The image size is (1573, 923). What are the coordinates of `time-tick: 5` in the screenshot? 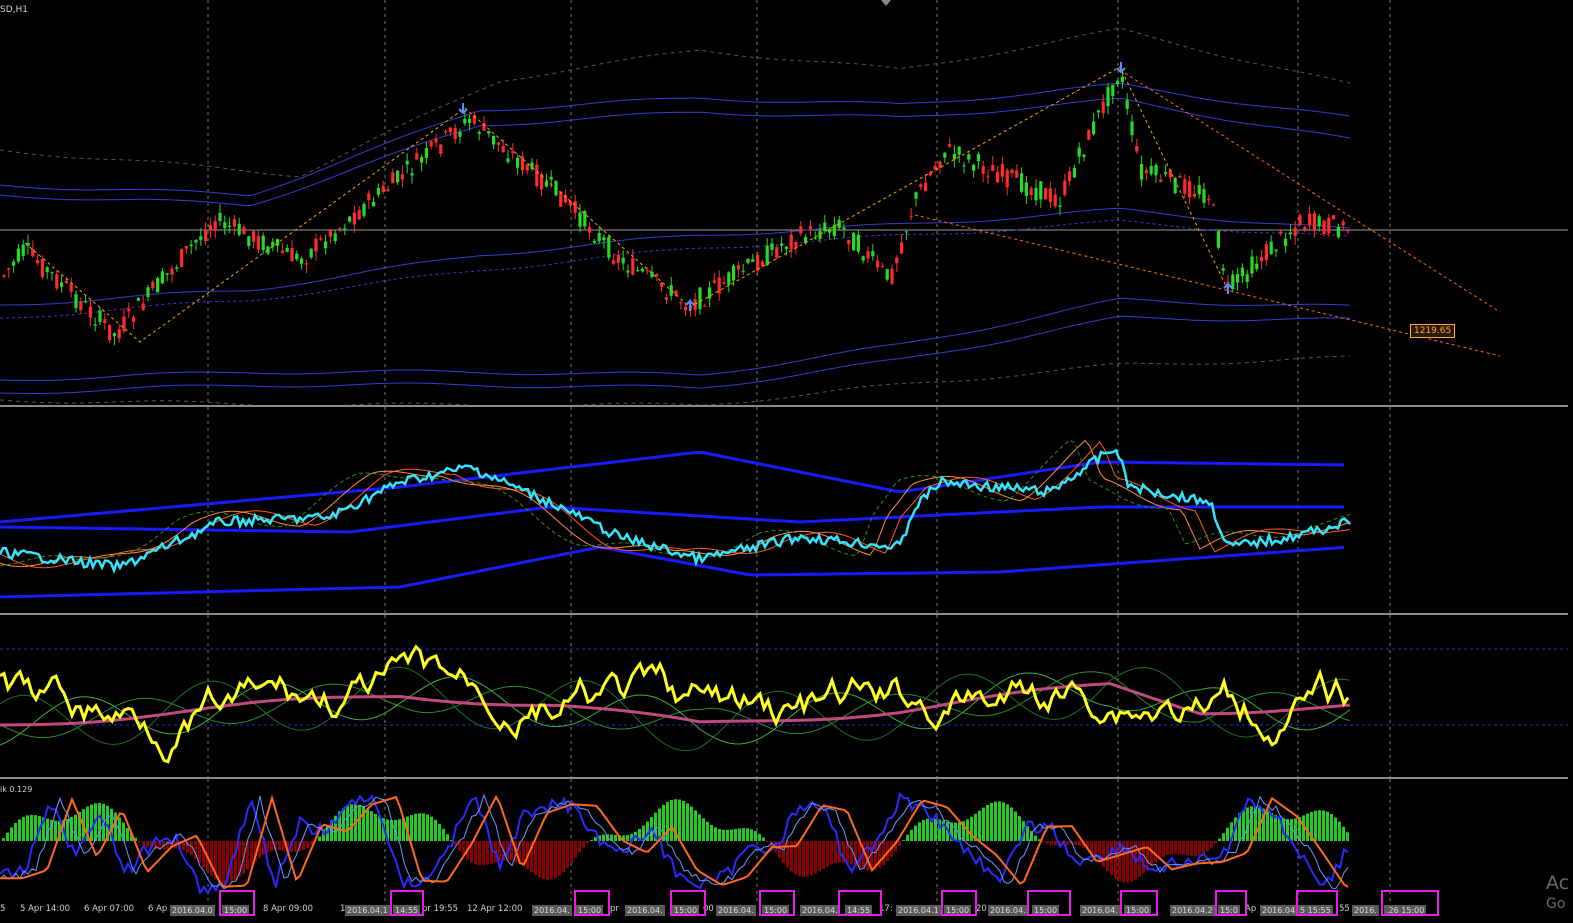 It's located at (3, 909).